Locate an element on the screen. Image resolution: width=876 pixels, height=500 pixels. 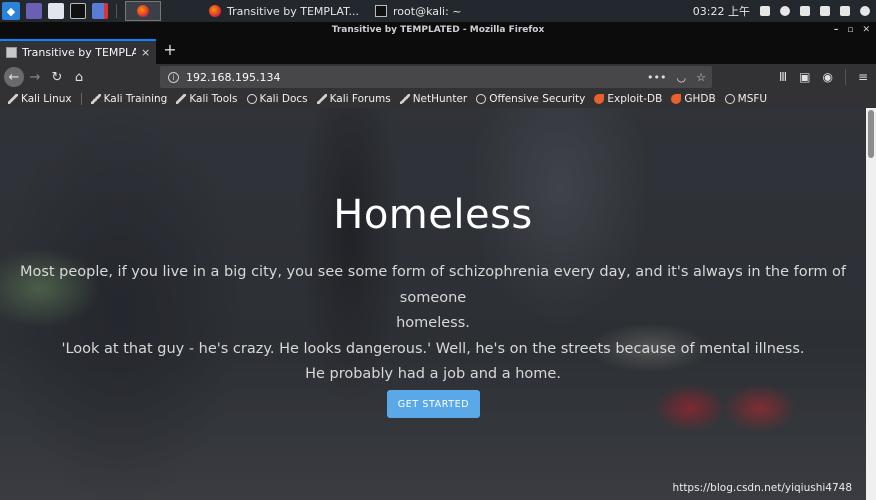
display-icon is located at coordinates (765, 11).